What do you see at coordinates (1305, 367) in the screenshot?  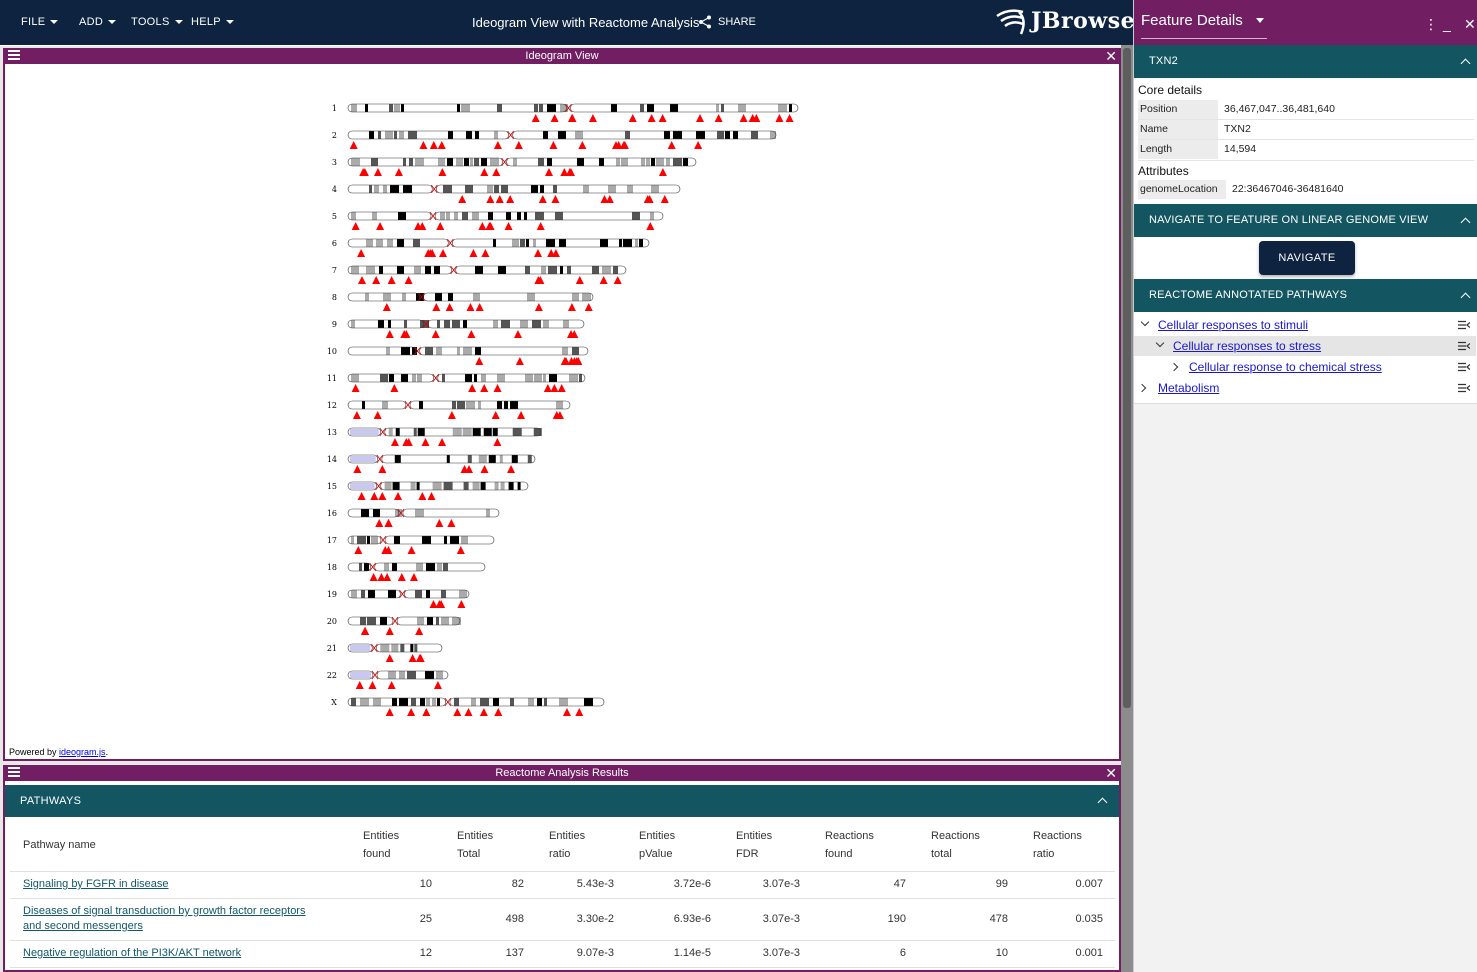 I see `tree-item-cellular-response-to-chemical-stress: Cellular response to chemical stress` at bounding box center [1305, 367].